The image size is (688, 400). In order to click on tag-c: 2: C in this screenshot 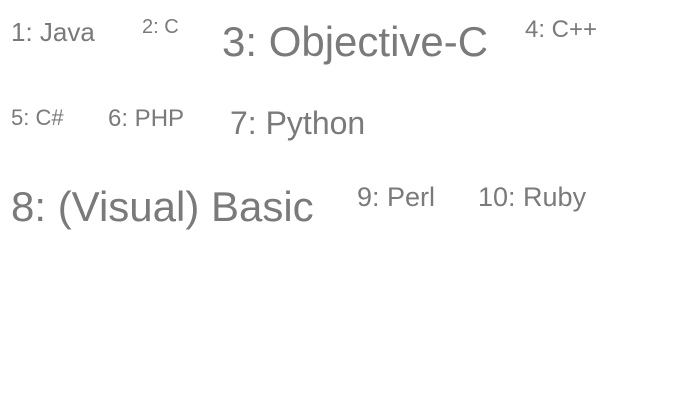, I will do `click(160, 27)`.